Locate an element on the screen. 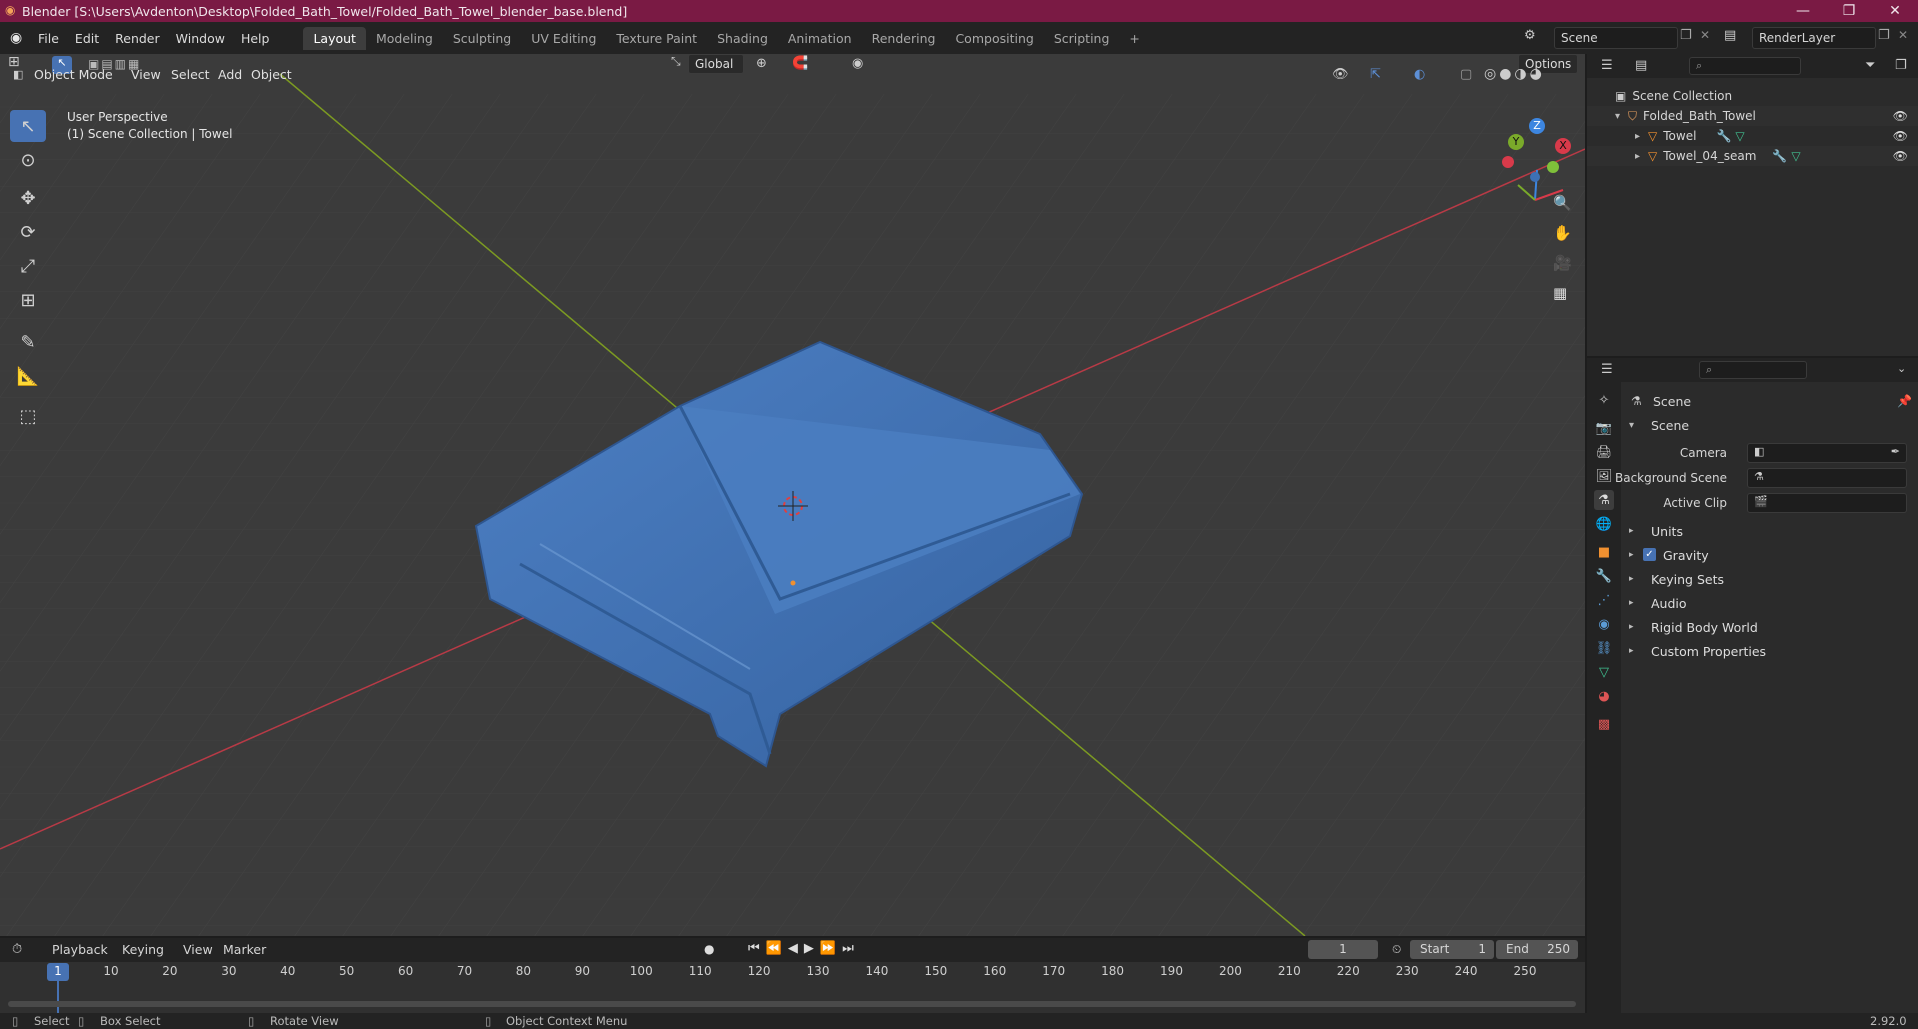 The width and height of the screenshot is (1918, 1029). annotate-tool-icon: ✎ is located at coordinates (28, 342).